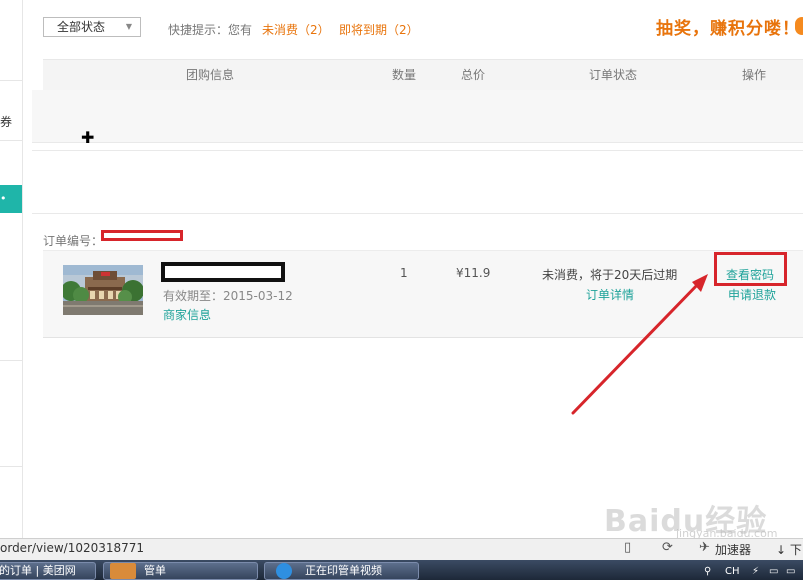  I want to click on header-actions: 操作, so click(754, 75).